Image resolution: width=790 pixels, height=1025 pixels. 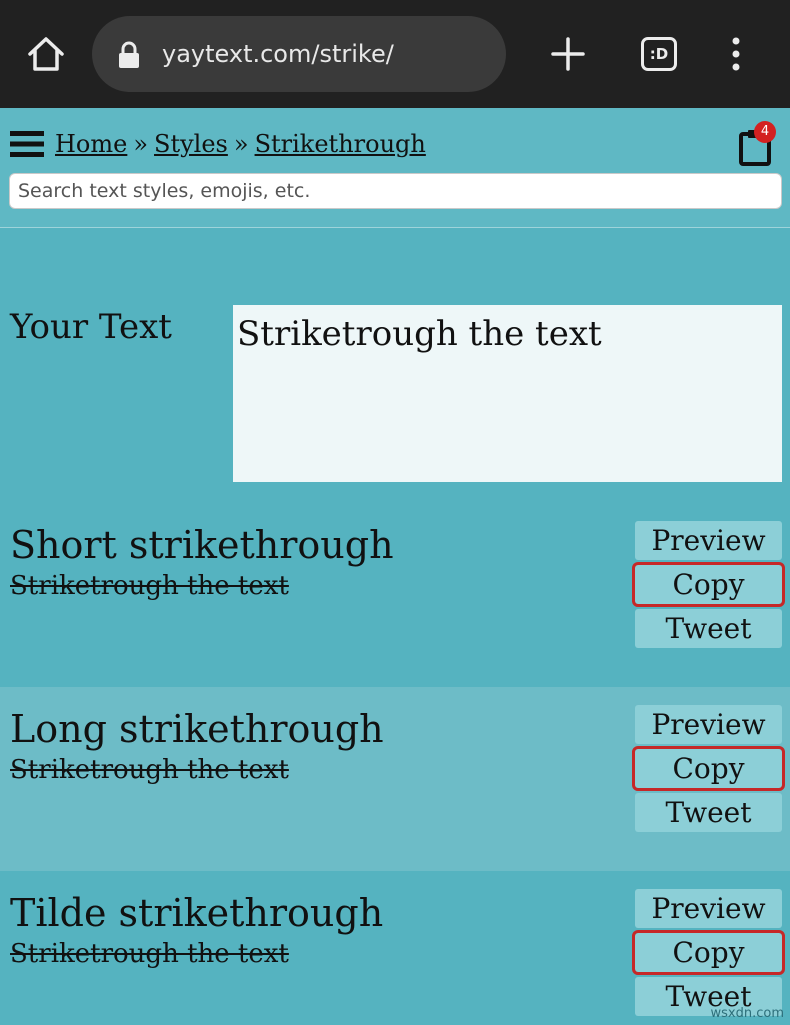 I want to click on browser-toolbar: yaytext.com/strike/ :D, so click(x=395, y=54).